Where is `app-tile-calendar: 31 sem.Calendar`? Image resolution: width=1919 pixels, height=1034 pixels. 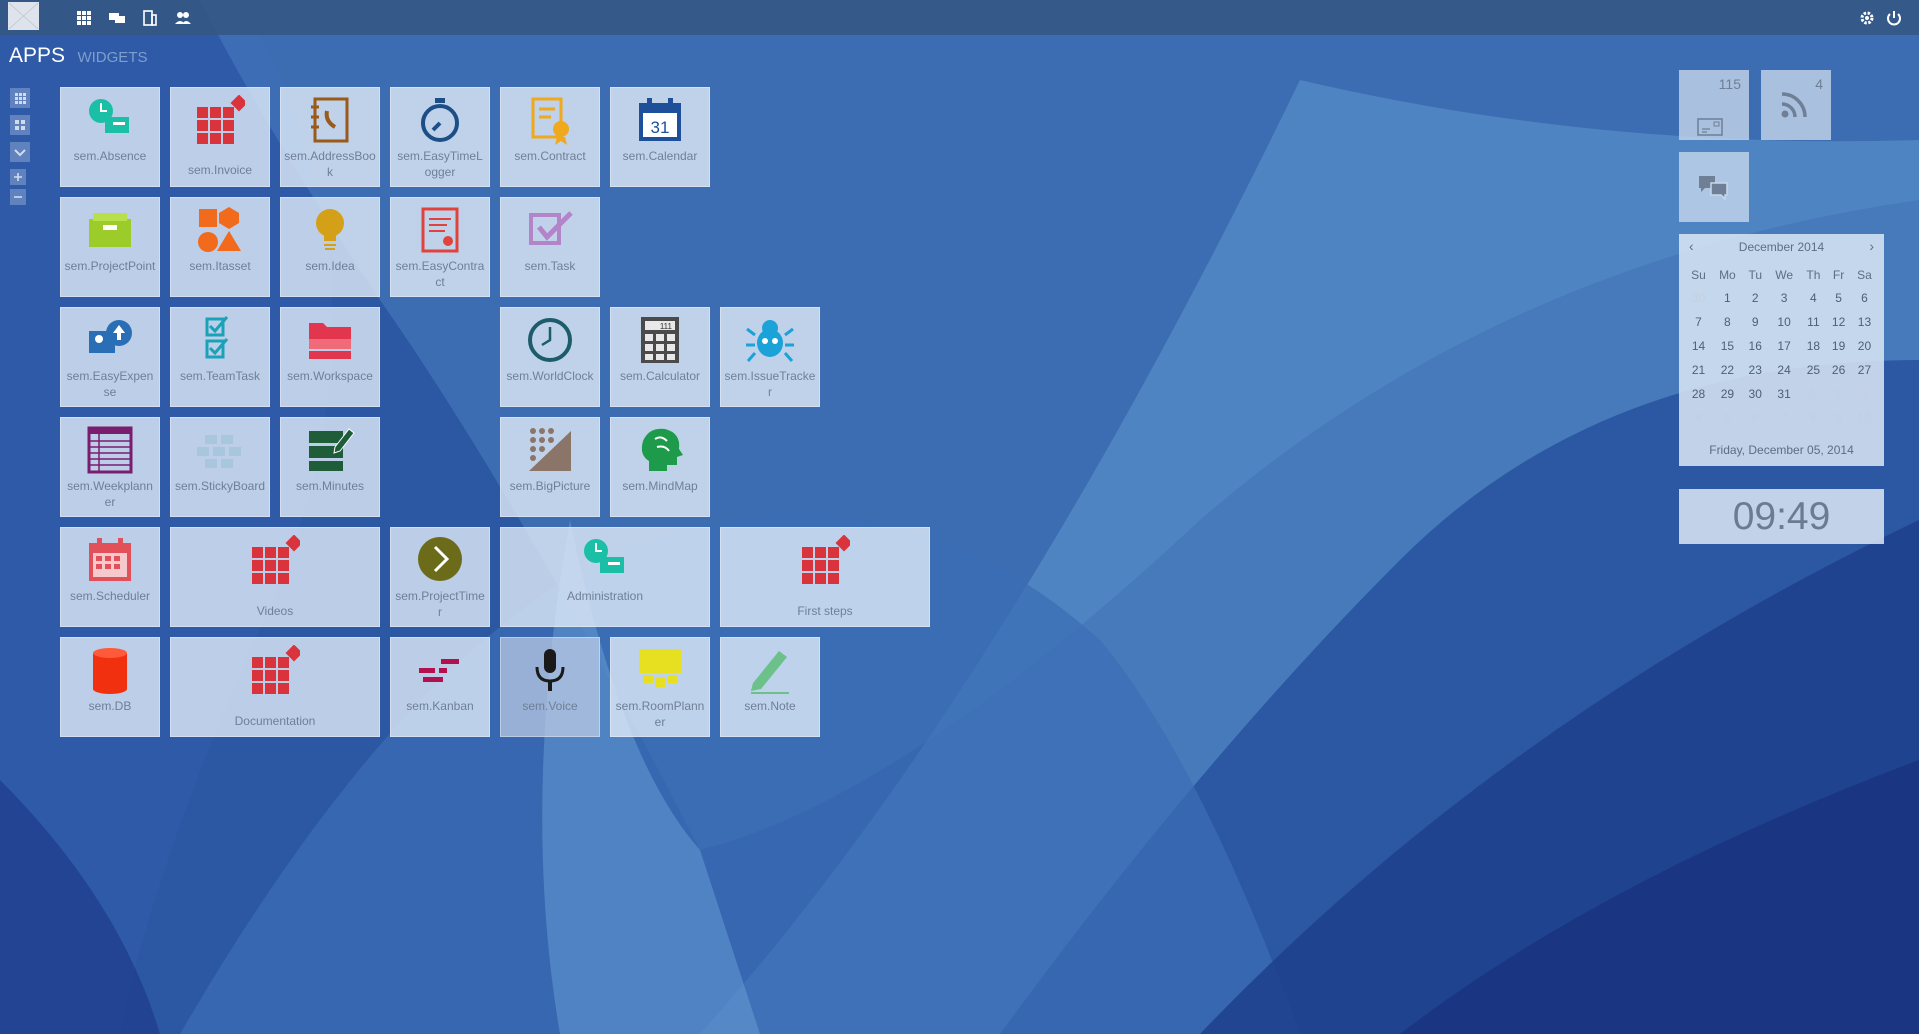 app-tile-calendar: 31 sem.Calendar is located at coordinates (660, 137).